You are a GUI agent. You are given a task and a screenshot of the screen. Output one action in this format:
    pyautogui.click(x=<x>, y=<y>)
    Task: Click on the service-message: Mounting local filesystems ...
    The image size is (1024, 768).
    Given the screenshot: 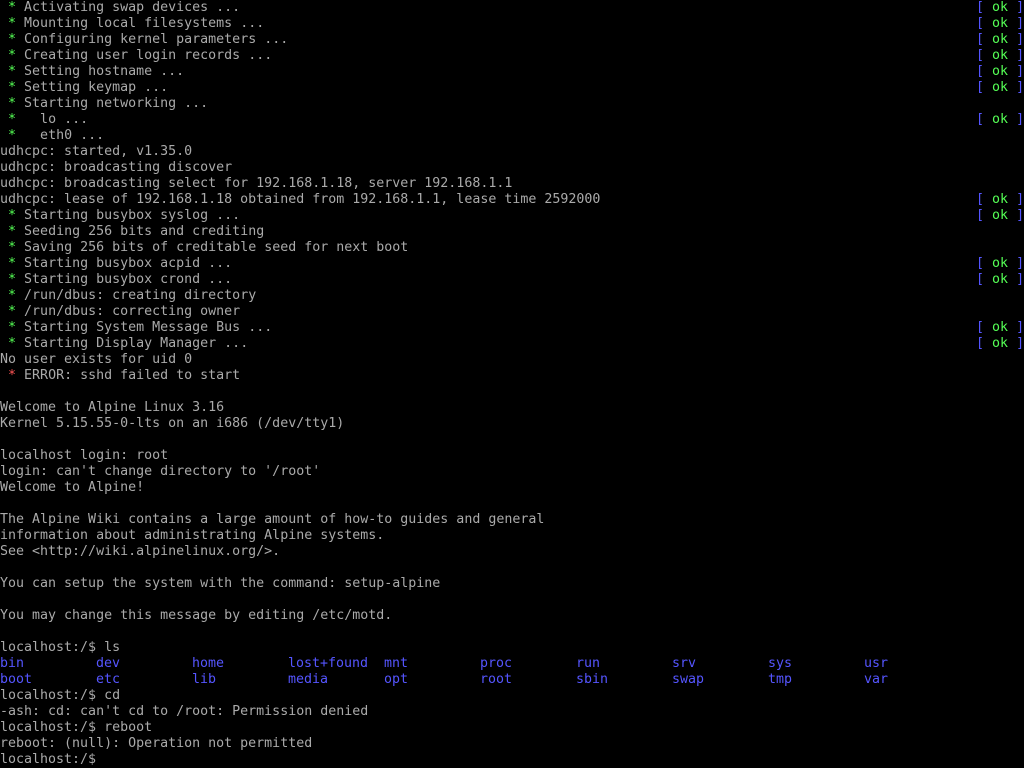 What is the action you would take?
    pyautogui.click(x=144, y=23)
    